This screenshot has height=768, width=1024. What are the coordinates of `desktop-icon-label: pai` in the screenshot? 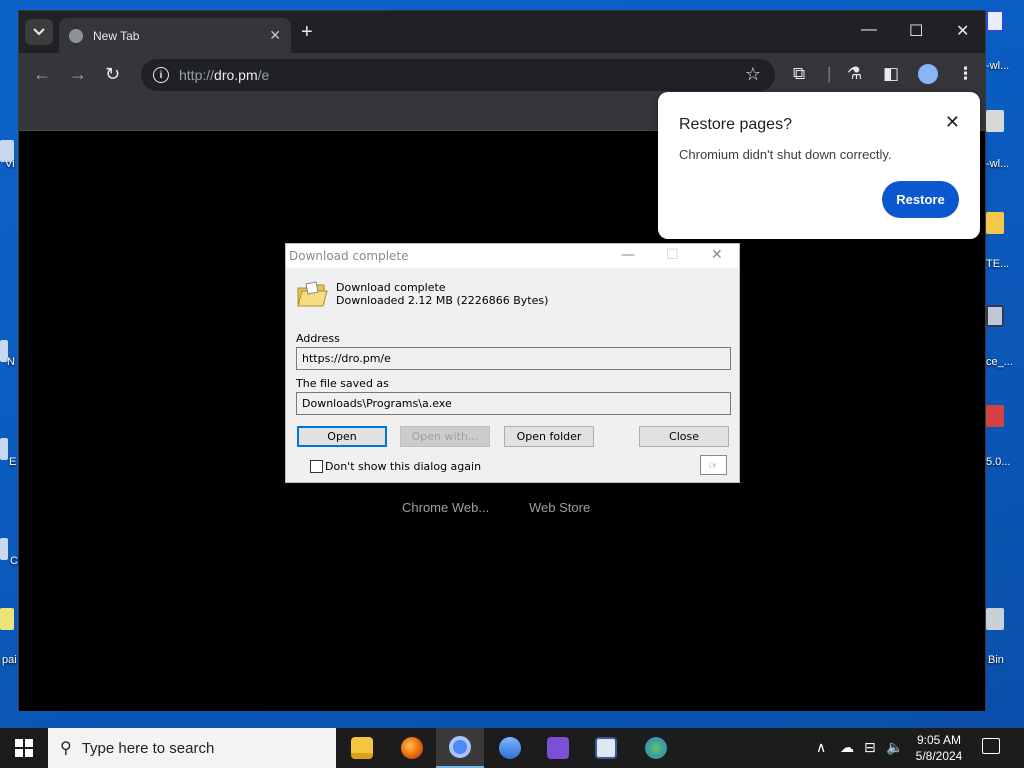 It's located at (9, 660).